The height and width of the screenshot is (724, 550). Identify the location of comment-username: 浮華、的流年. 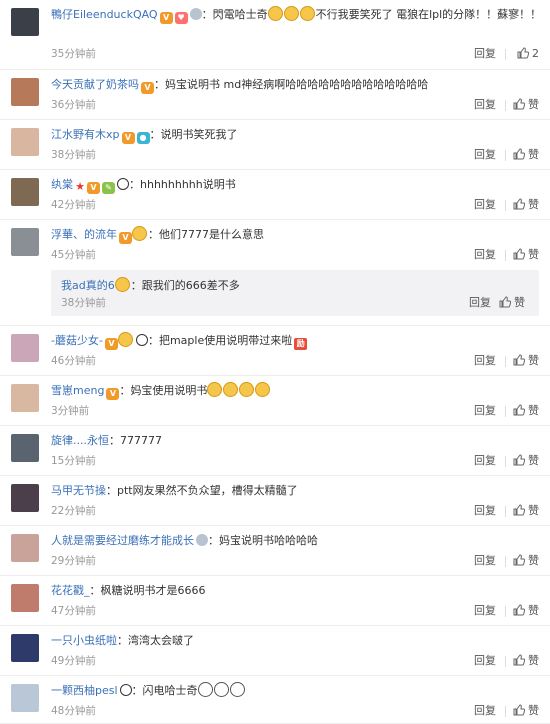
(84, 234).